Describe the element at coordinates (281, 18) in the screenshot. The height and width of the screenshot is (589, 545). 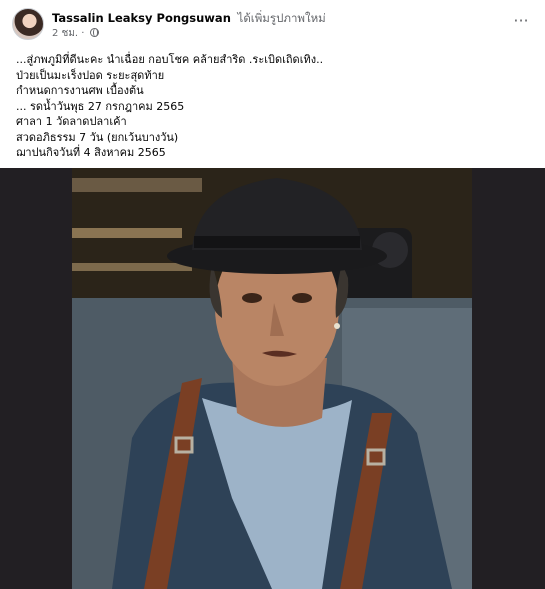
I see `author-action: ได้เพิ่มรูปภาพใหม่` at that location.